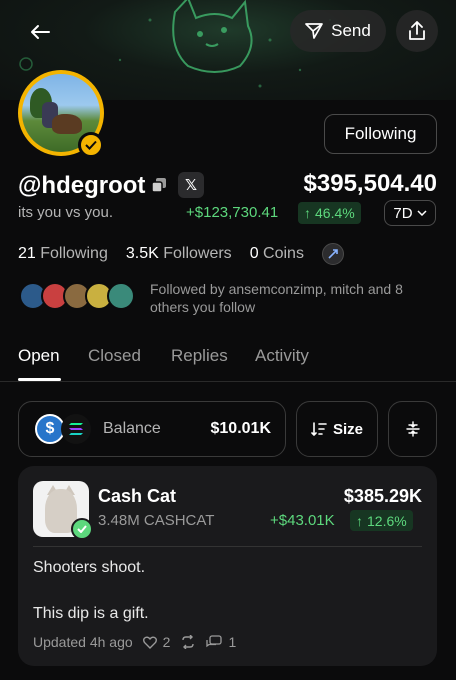 The height and width of the screenshot is (680, 456). Describe the element at coordinates (132, 428) in the screenshot. I see `balance-label: Balance` at that location.